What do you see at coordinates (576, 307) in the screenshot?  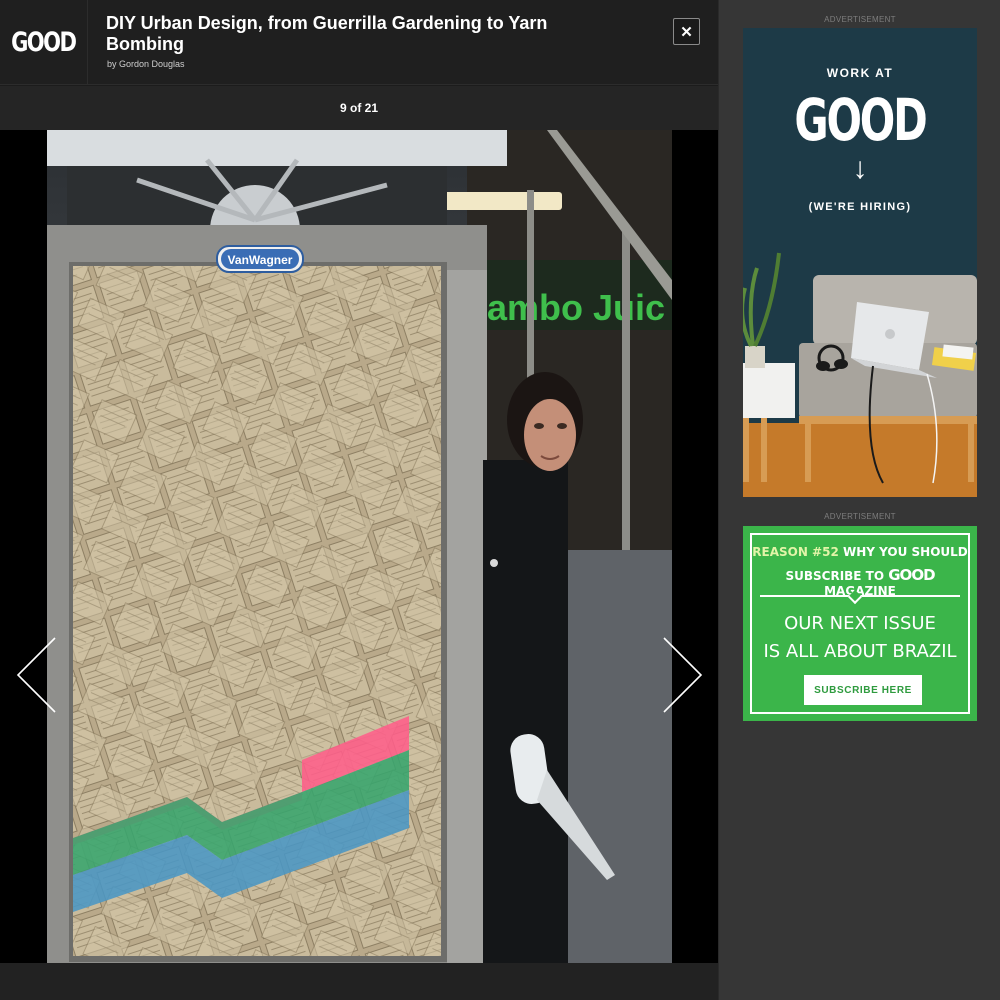 I see `storefront-sign: ambo Juic` at bounding box center [576, 307].